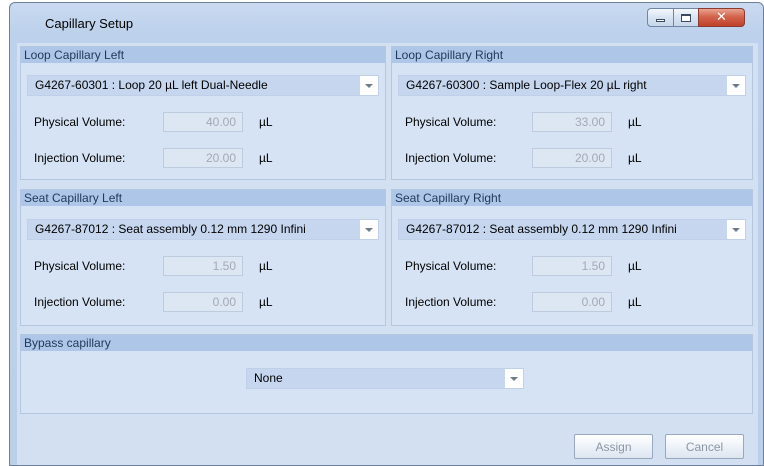  I want to click on bypass-dropdown: None, so click(385, 378).